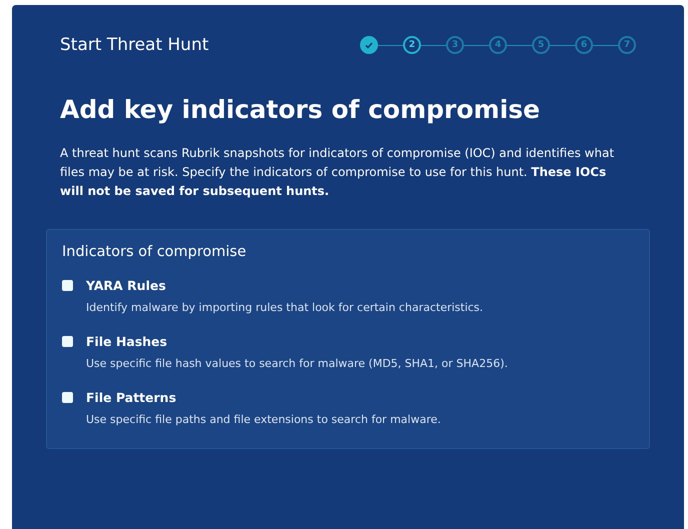 Image resolution: width=688 pixels, height=529 pixels. What do you see at coordinates (132, 397) in the screenshot?
I see `option-label: File Patterns` at bounding box center [132, 397].